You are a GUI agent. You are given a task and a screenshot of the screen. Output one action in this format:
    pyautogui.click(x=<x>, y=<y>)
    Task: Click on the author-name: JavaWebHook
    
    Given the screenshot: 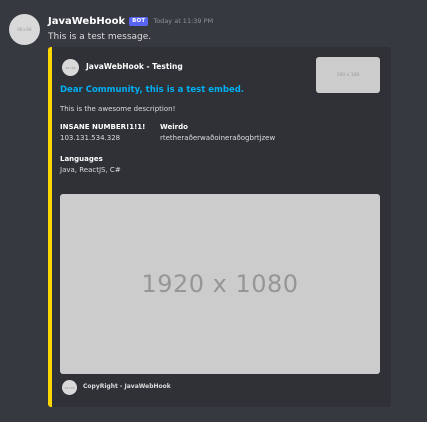 What is the action you would take?
    pyautogui.click(x=86, y=21)
    